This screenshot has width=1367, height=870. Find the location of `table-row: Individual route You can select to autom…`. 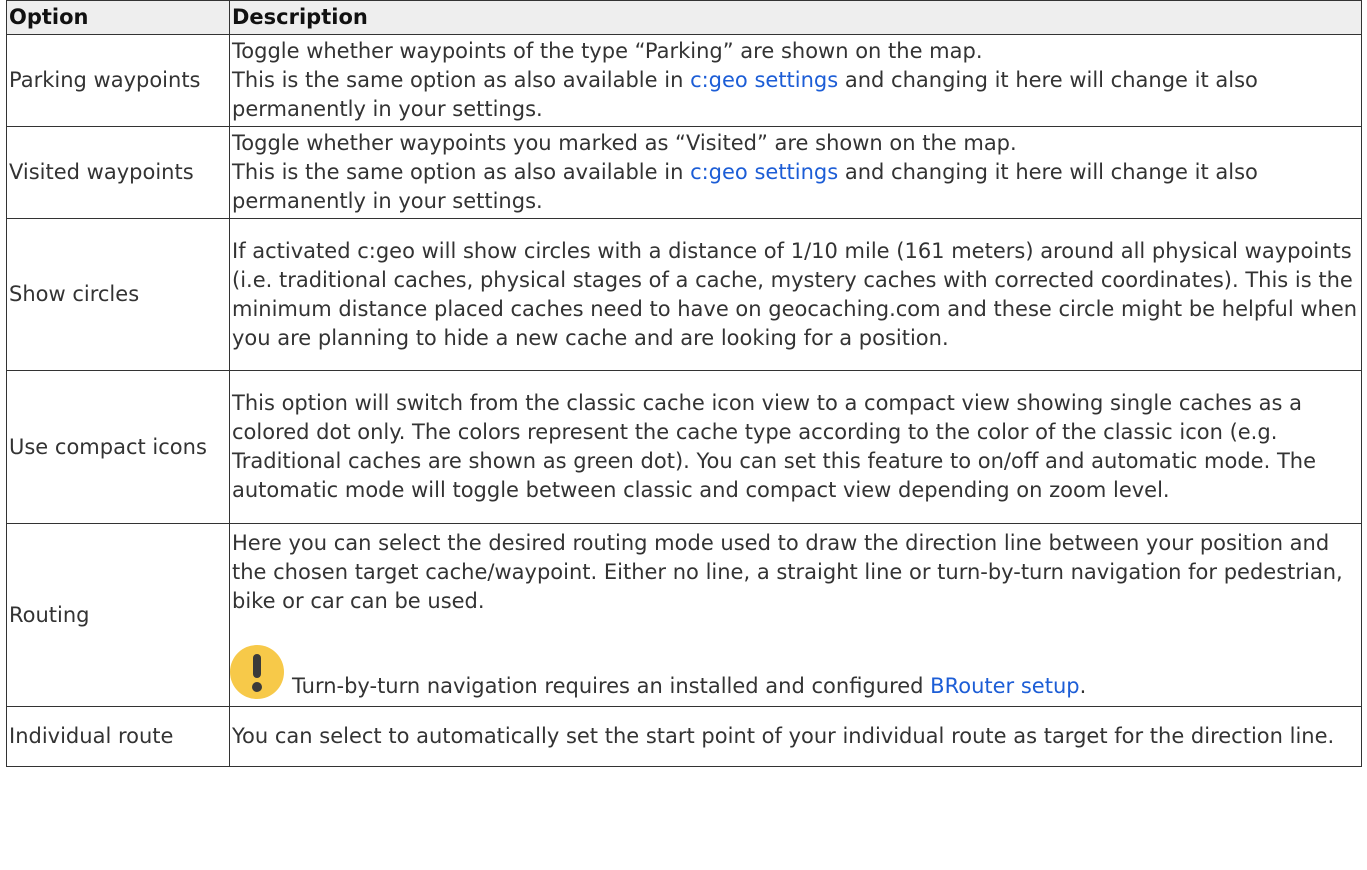

table-row: Individual route You can select to autom… is located at coordinates (684, 736).